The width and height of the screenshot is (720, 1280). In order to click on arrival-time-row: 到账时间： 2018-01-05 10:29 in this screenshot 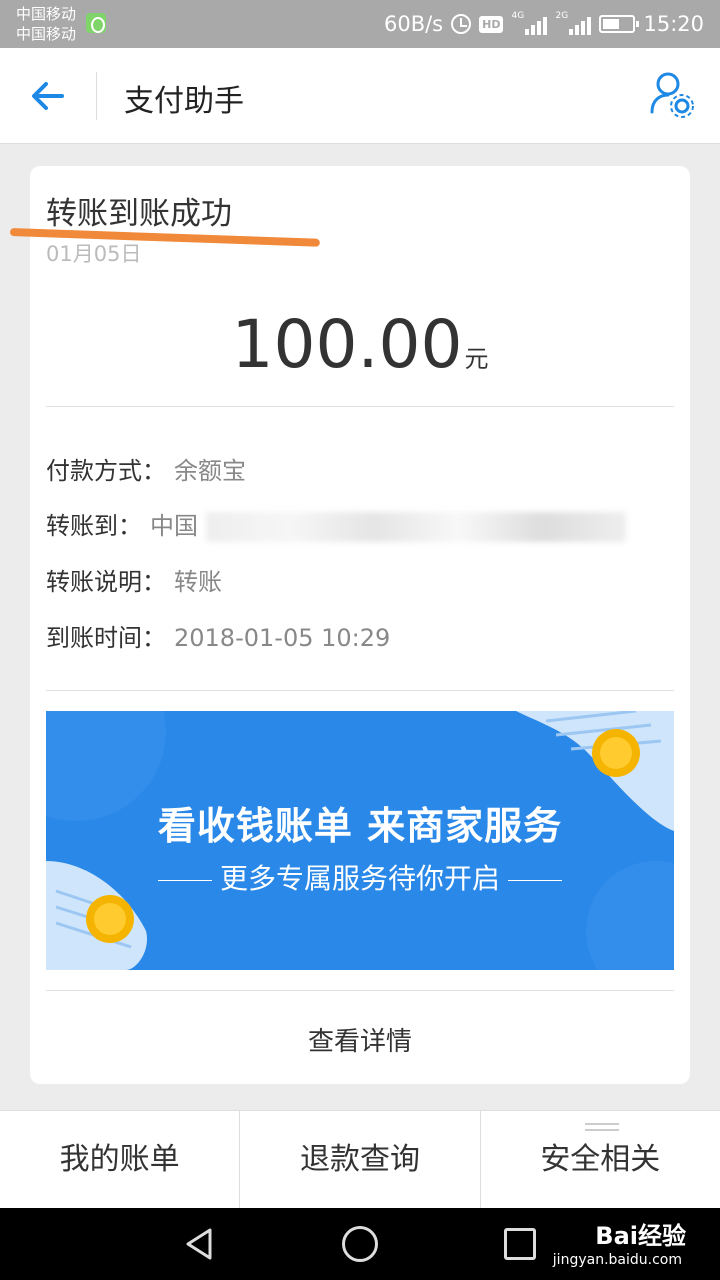, I will do `click(218, 635)`.